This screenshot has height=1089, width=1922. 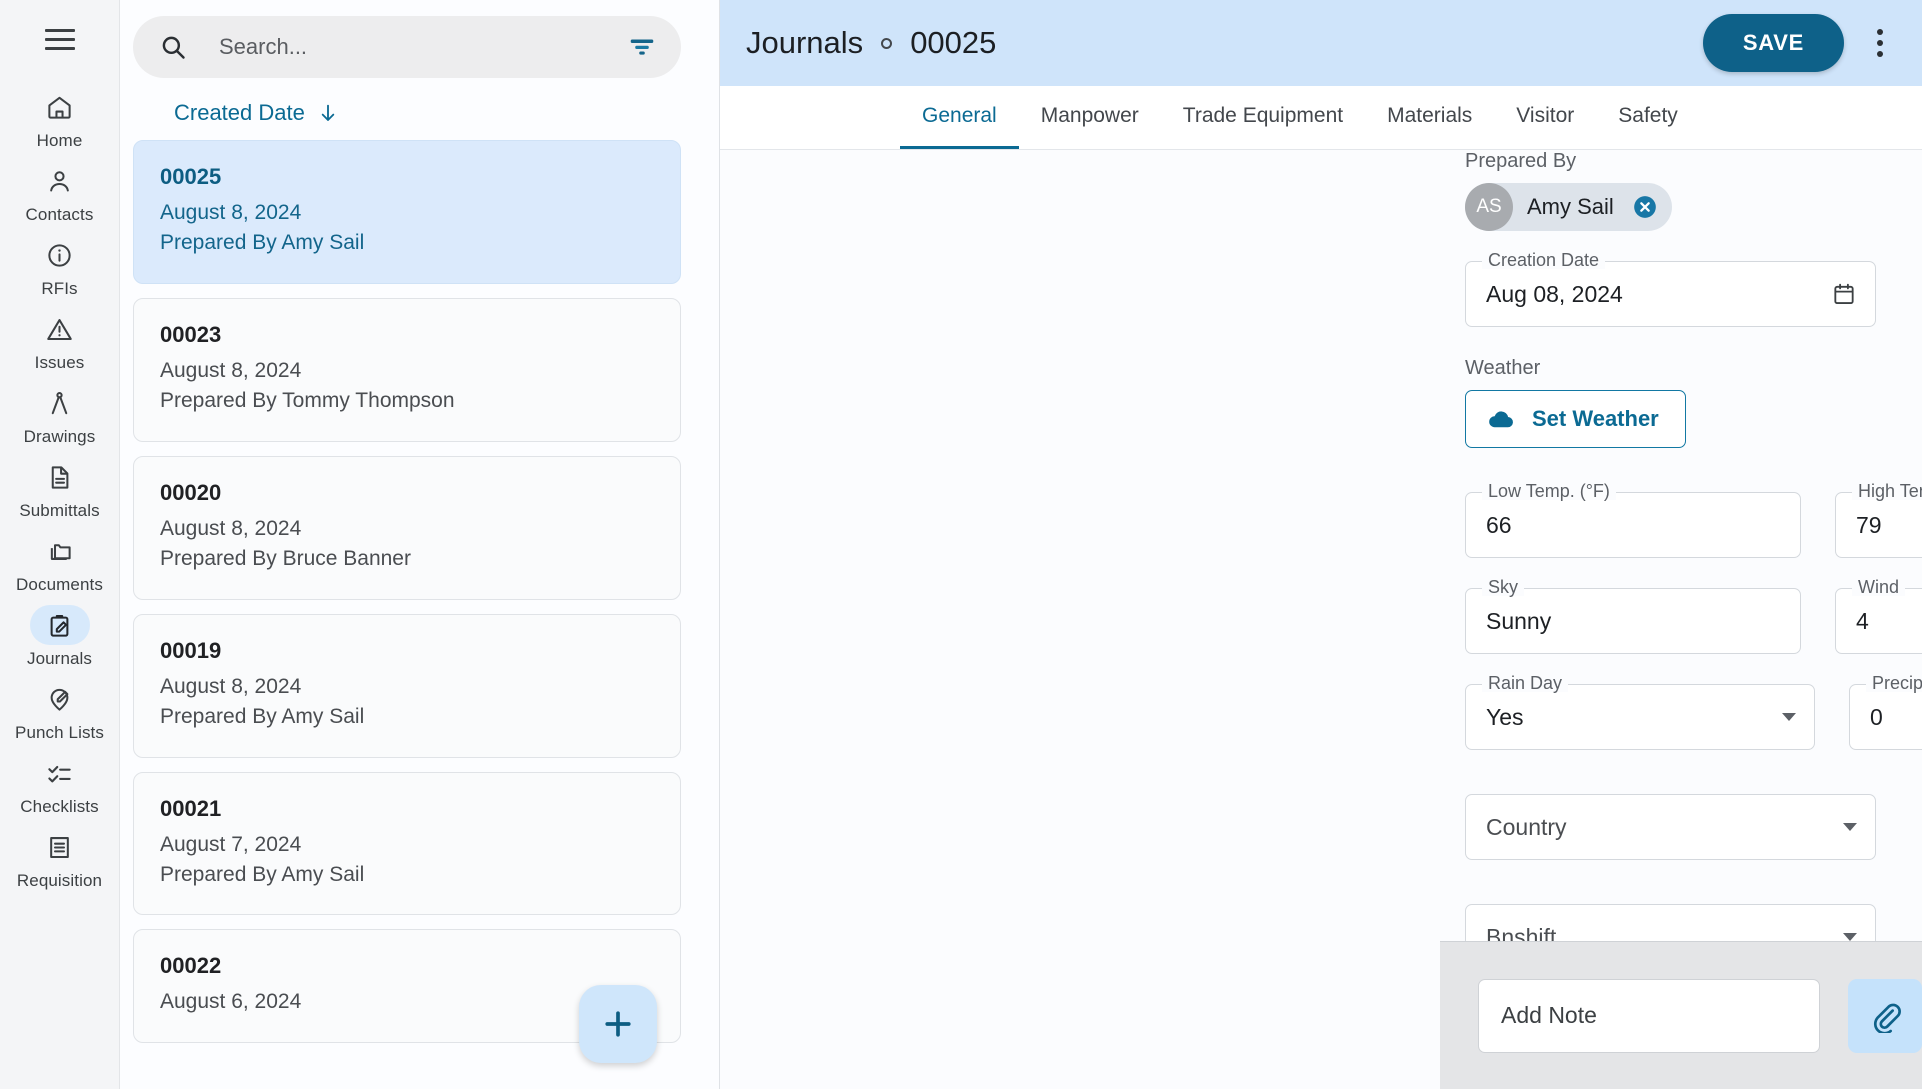 I want to click on info-circle-icon, so click(x=60, y=255).